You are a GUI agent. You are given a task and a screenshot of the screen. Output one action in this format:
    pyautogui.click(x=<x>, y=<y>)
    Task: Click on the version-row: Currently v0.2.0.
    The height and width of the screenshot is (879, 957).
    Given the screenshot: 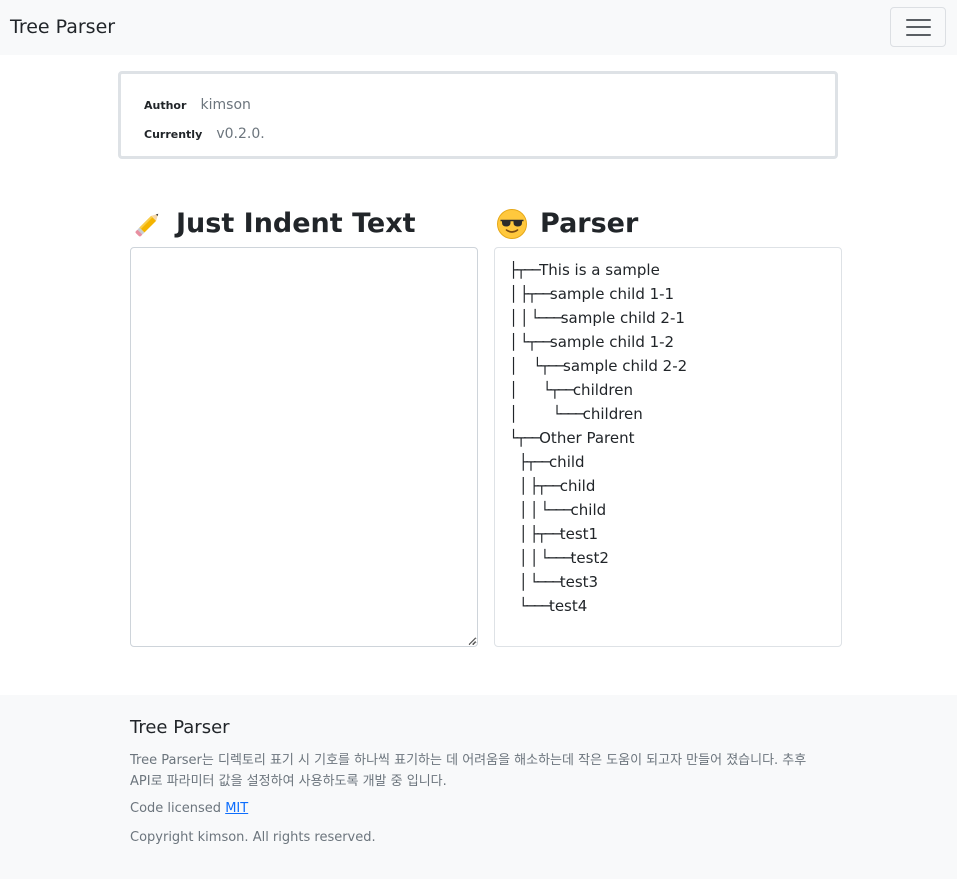 What is the action you would take?
    pyautogui.click(x=204, y=132)
    